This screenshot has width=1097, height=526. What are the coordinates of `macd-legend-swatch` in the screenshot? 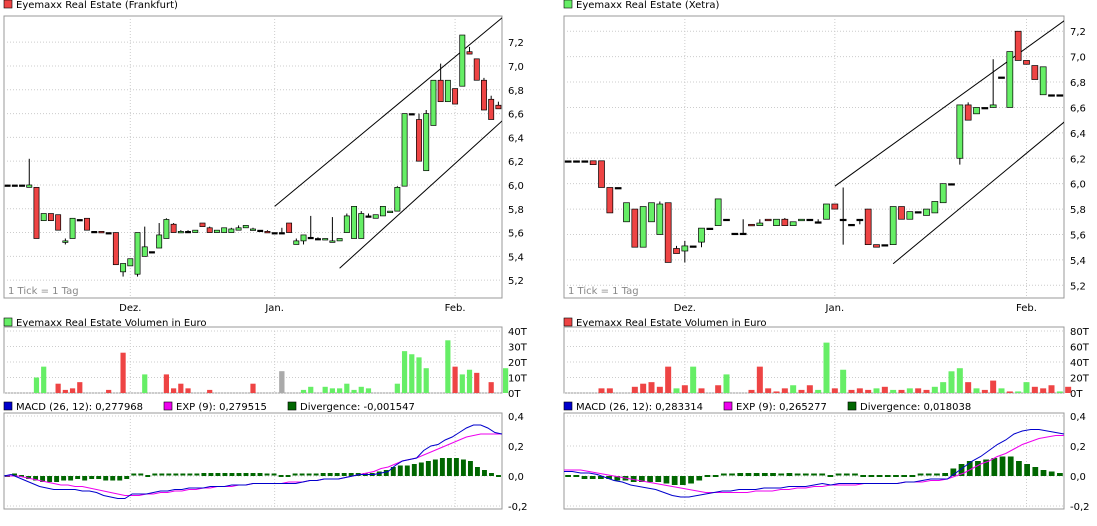 It's located at (8, 406).